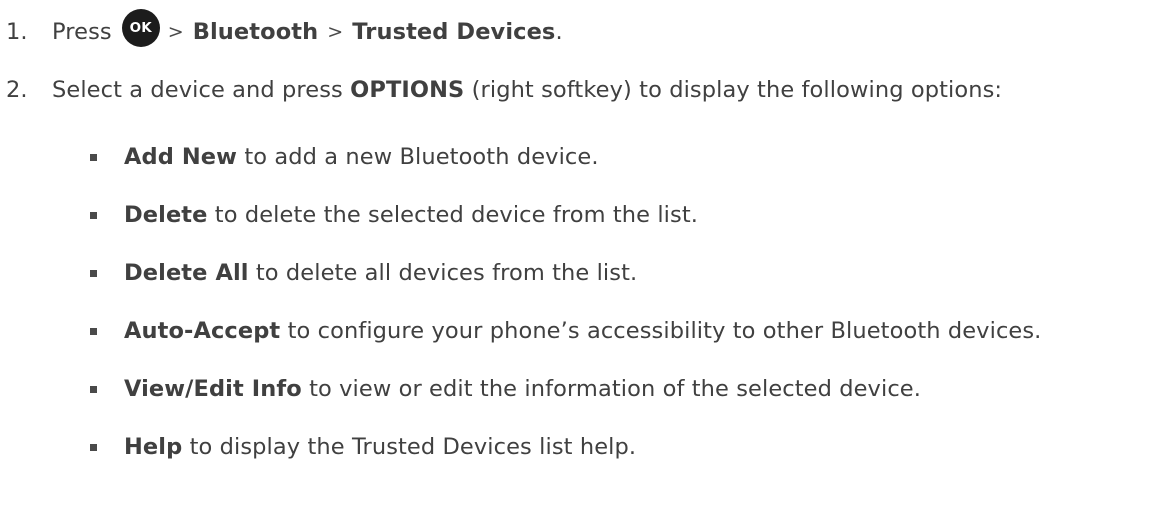 The image size is (1166, 514). Describe the element at coordinates (454, 32) in the screenshot. I see `path-trusted-devices: Trusted Devices` at that location.